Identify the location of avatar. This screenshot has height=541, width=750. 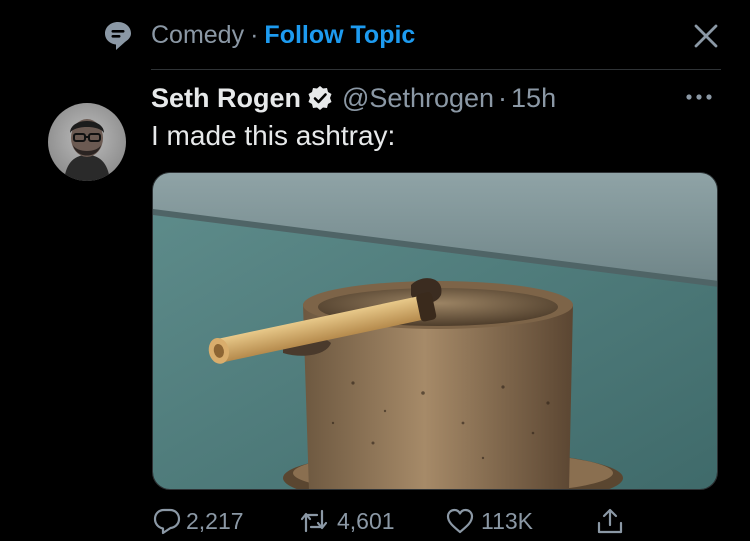
(87, 142).